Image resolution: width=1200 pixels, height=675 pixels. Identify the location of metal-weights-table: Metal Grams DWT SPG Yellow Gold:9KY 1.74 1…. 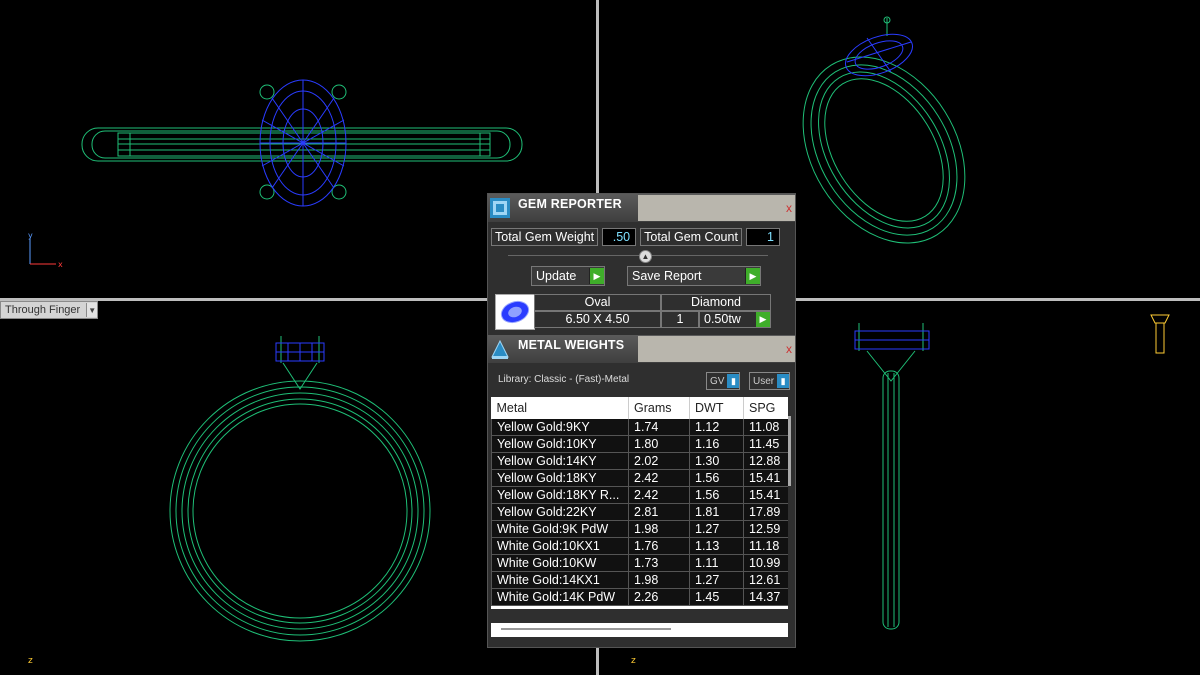
(639, 503).